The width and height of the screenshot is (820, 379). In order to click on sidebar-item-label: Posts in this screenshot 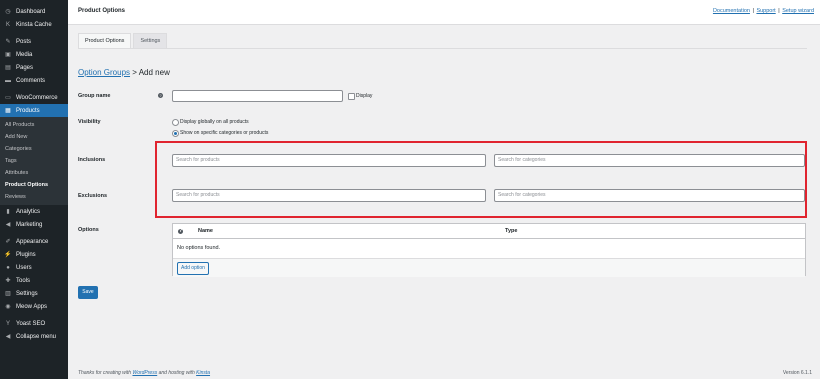, I will do `click(24, 41)`.